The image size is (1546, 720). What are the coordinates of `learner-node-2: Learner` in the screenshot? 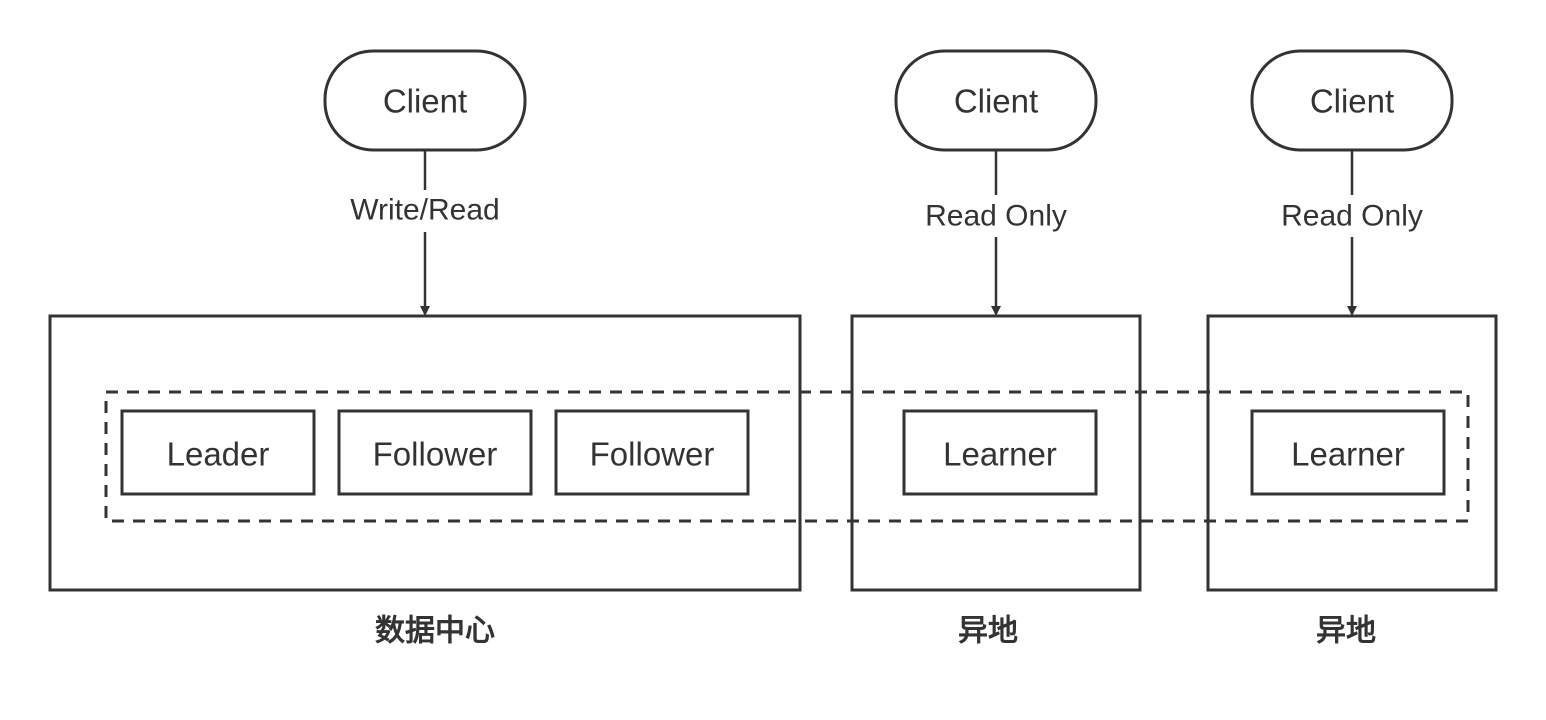 It's located at (1348, 452).